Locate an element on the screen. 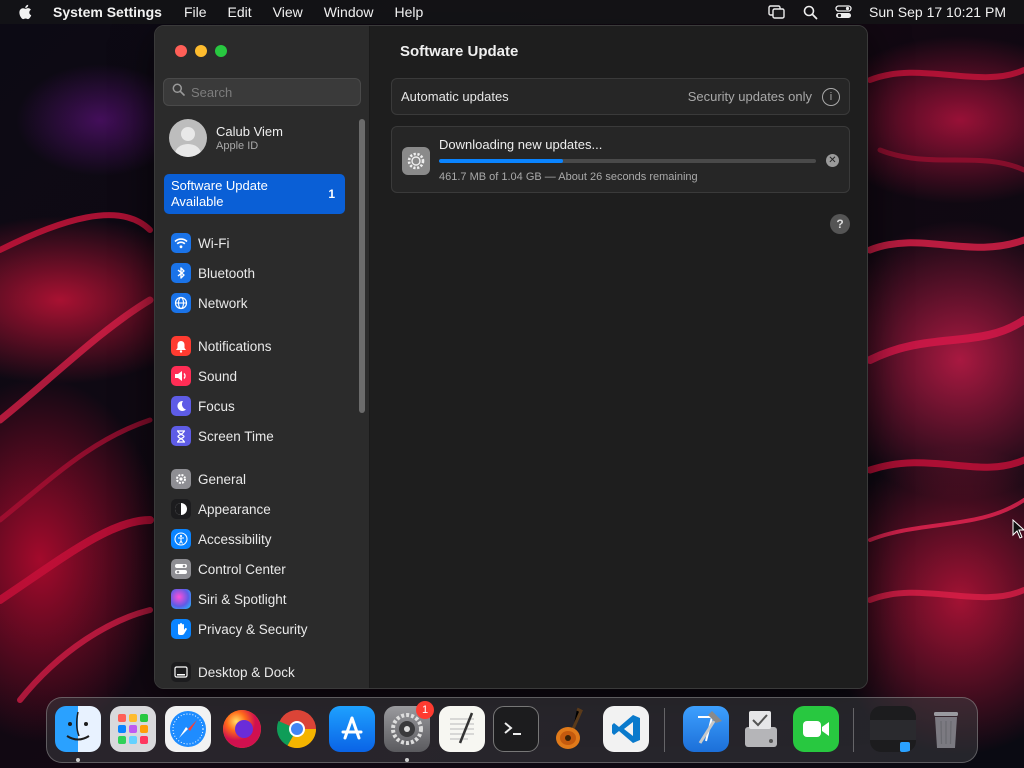  sidebar-item-label: Sound is located at coordinates (218, 376).